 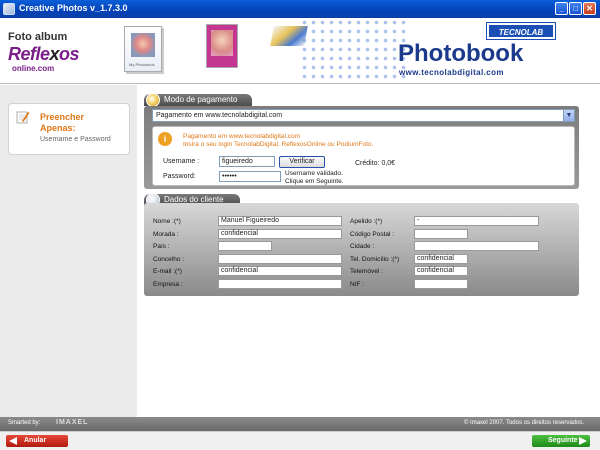 What do you see at coordinates (73, 8) in the screenshot?
I see `window-title: Creative Photos v_1.7.3.0` at bounding box center [73, 8].